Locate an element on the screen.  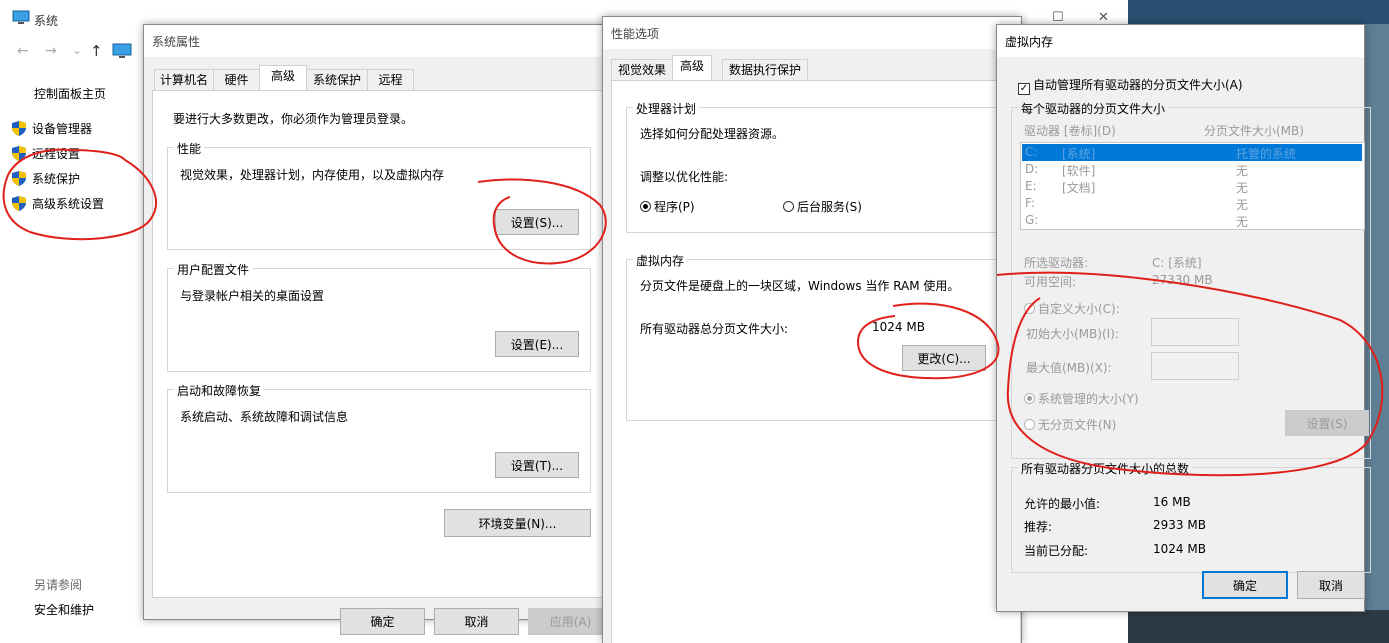
annotation-circle-sidebar is located at coordinates (79, 194).